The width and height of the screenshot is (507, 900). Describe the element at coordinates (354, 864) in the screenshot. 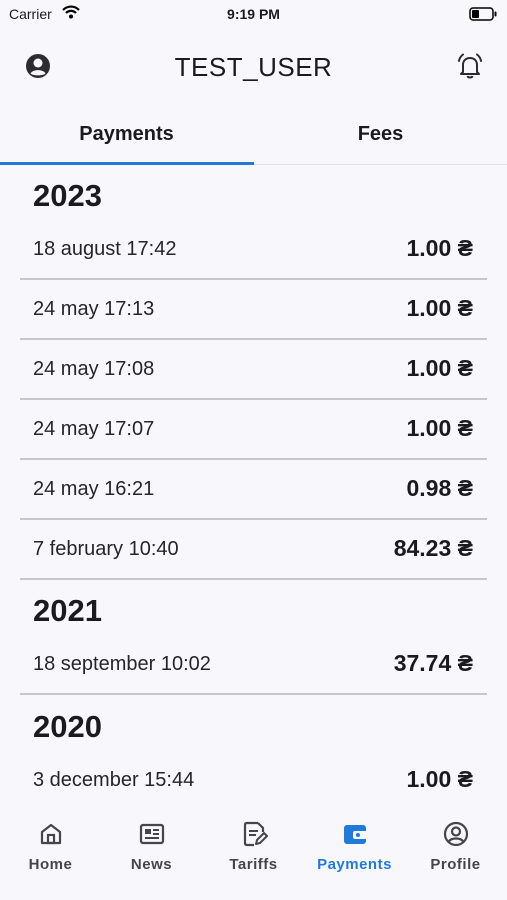

I see `nav-payments-label: Payments` at that location.